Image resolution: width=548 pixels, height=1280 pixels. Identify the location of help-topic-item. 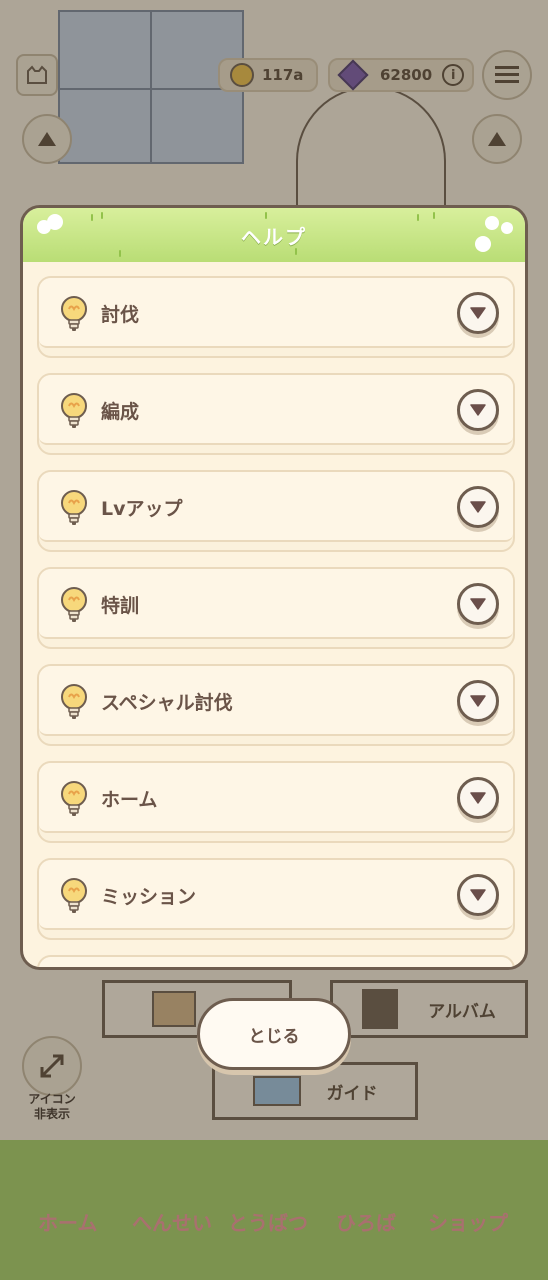
(276, 961).